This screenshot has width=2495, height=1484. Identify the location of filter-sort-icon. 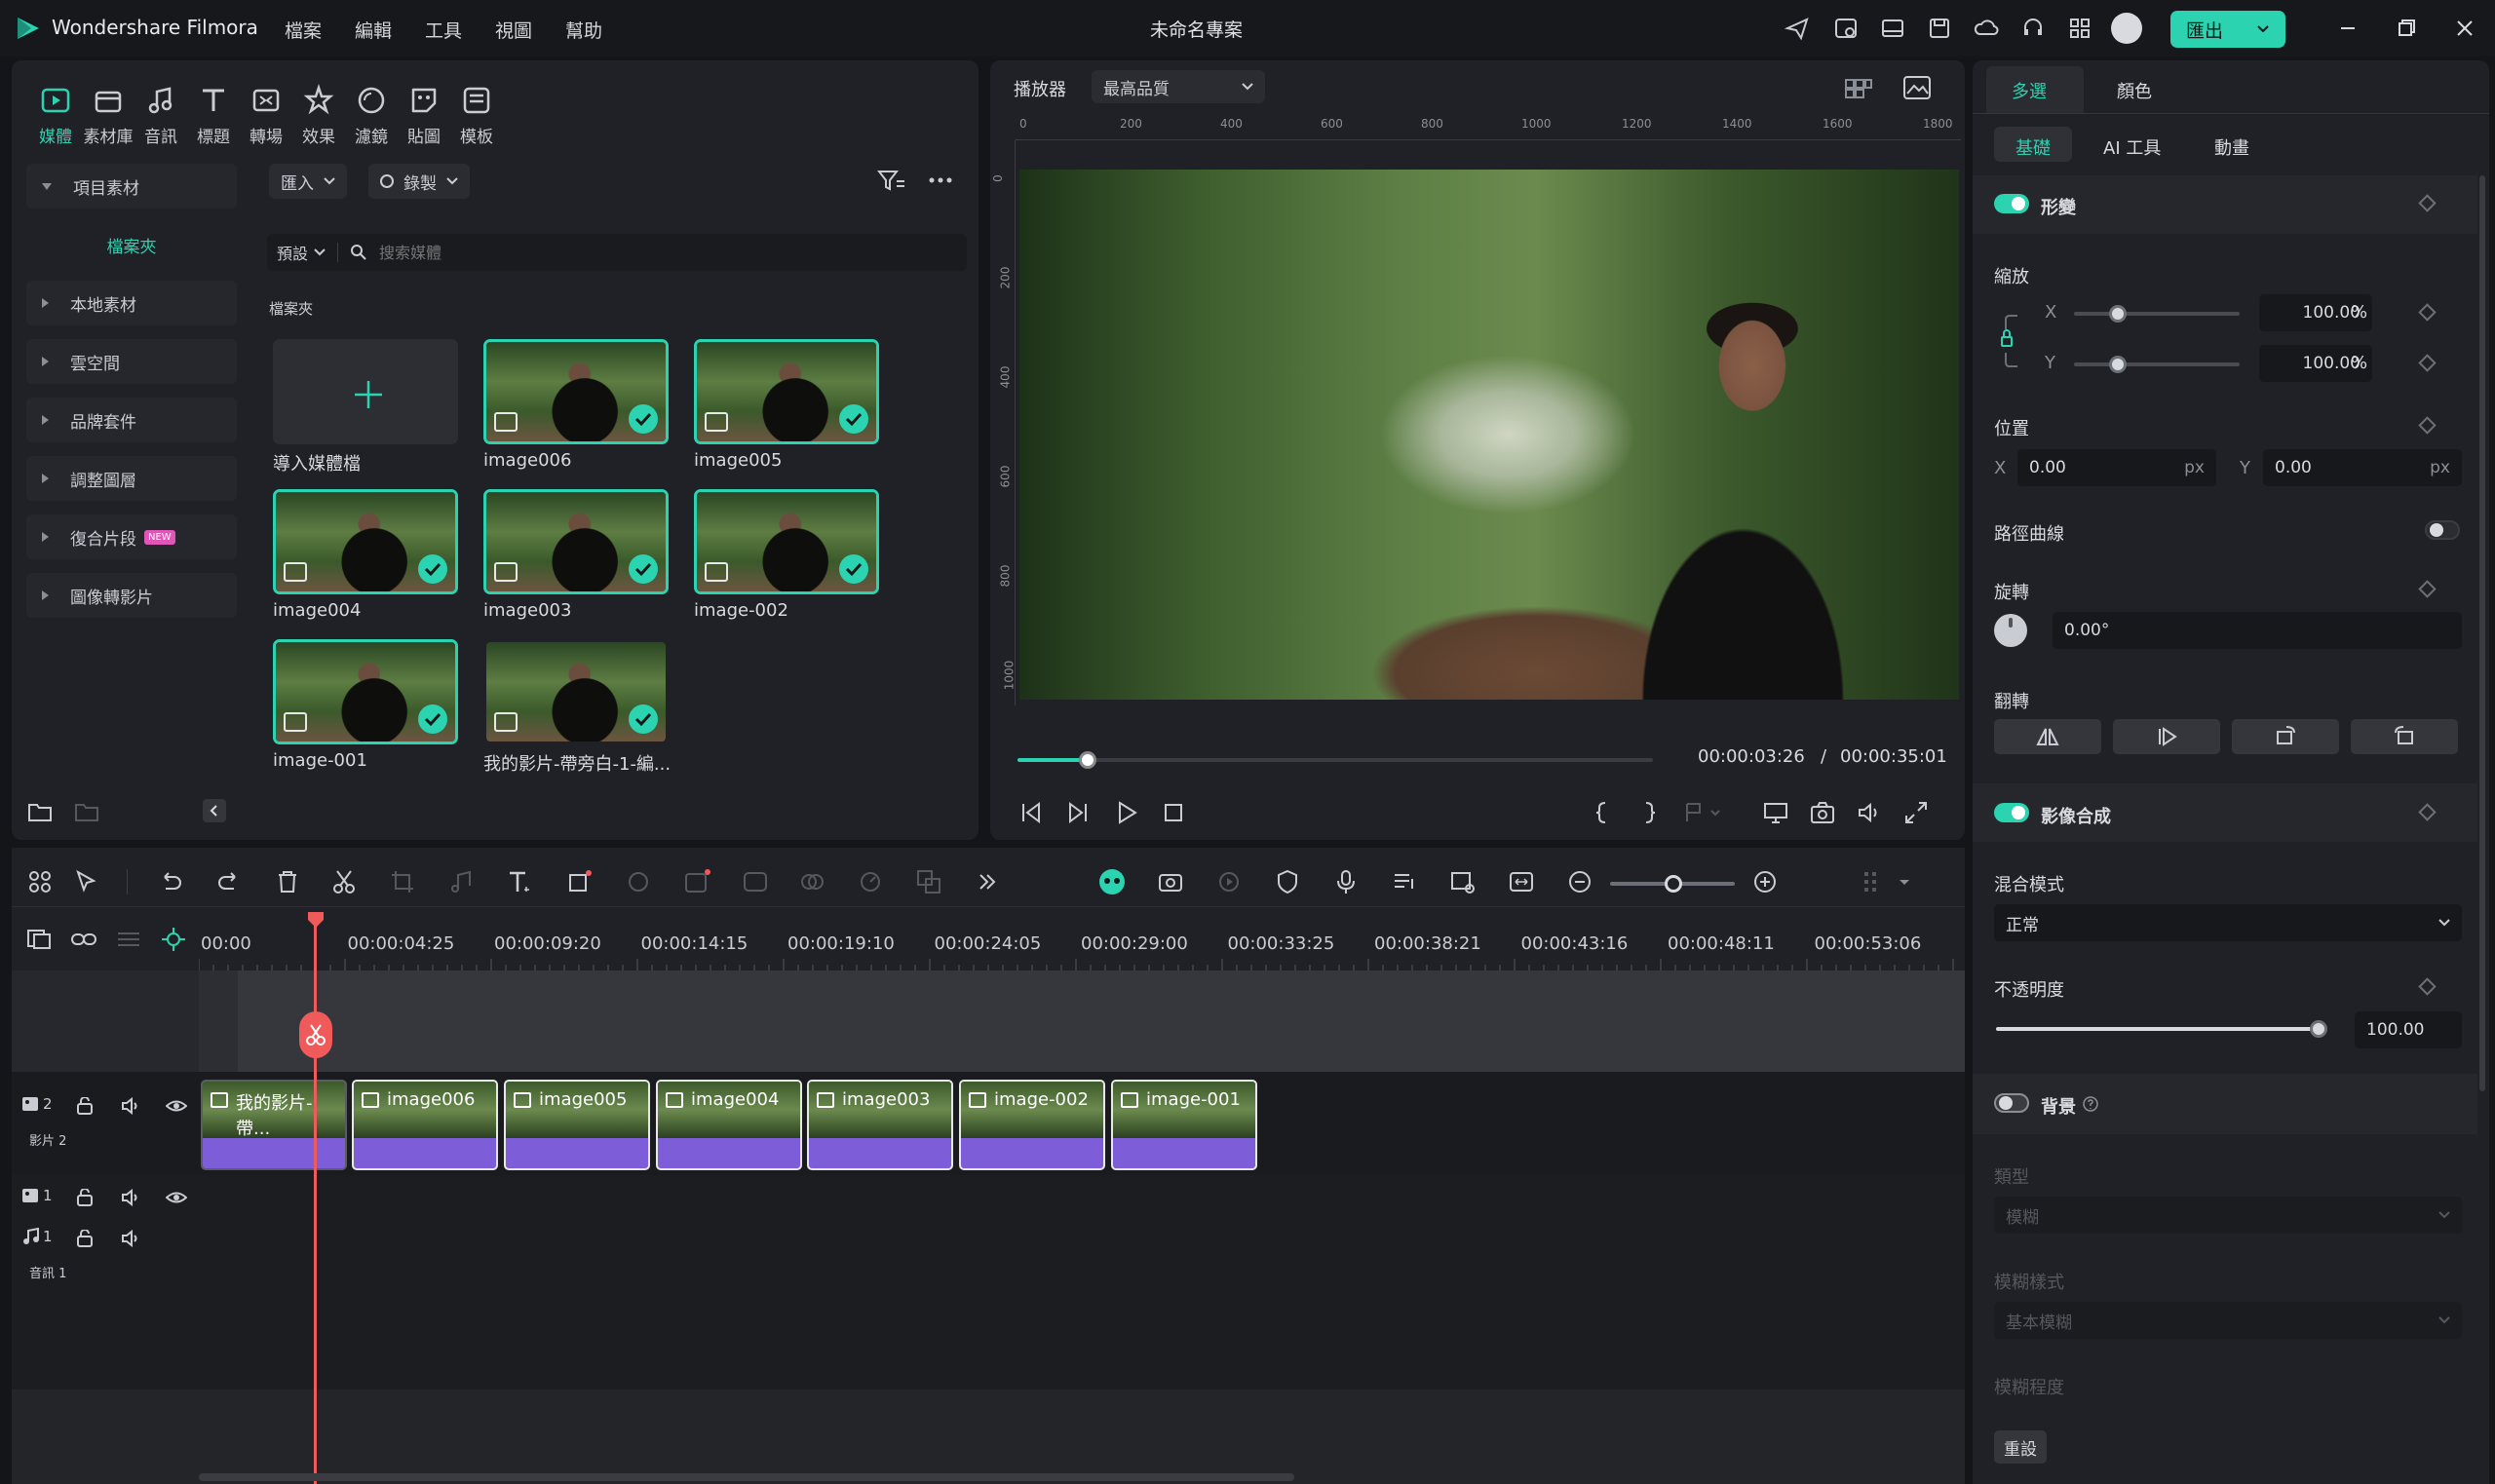
(891, 180).